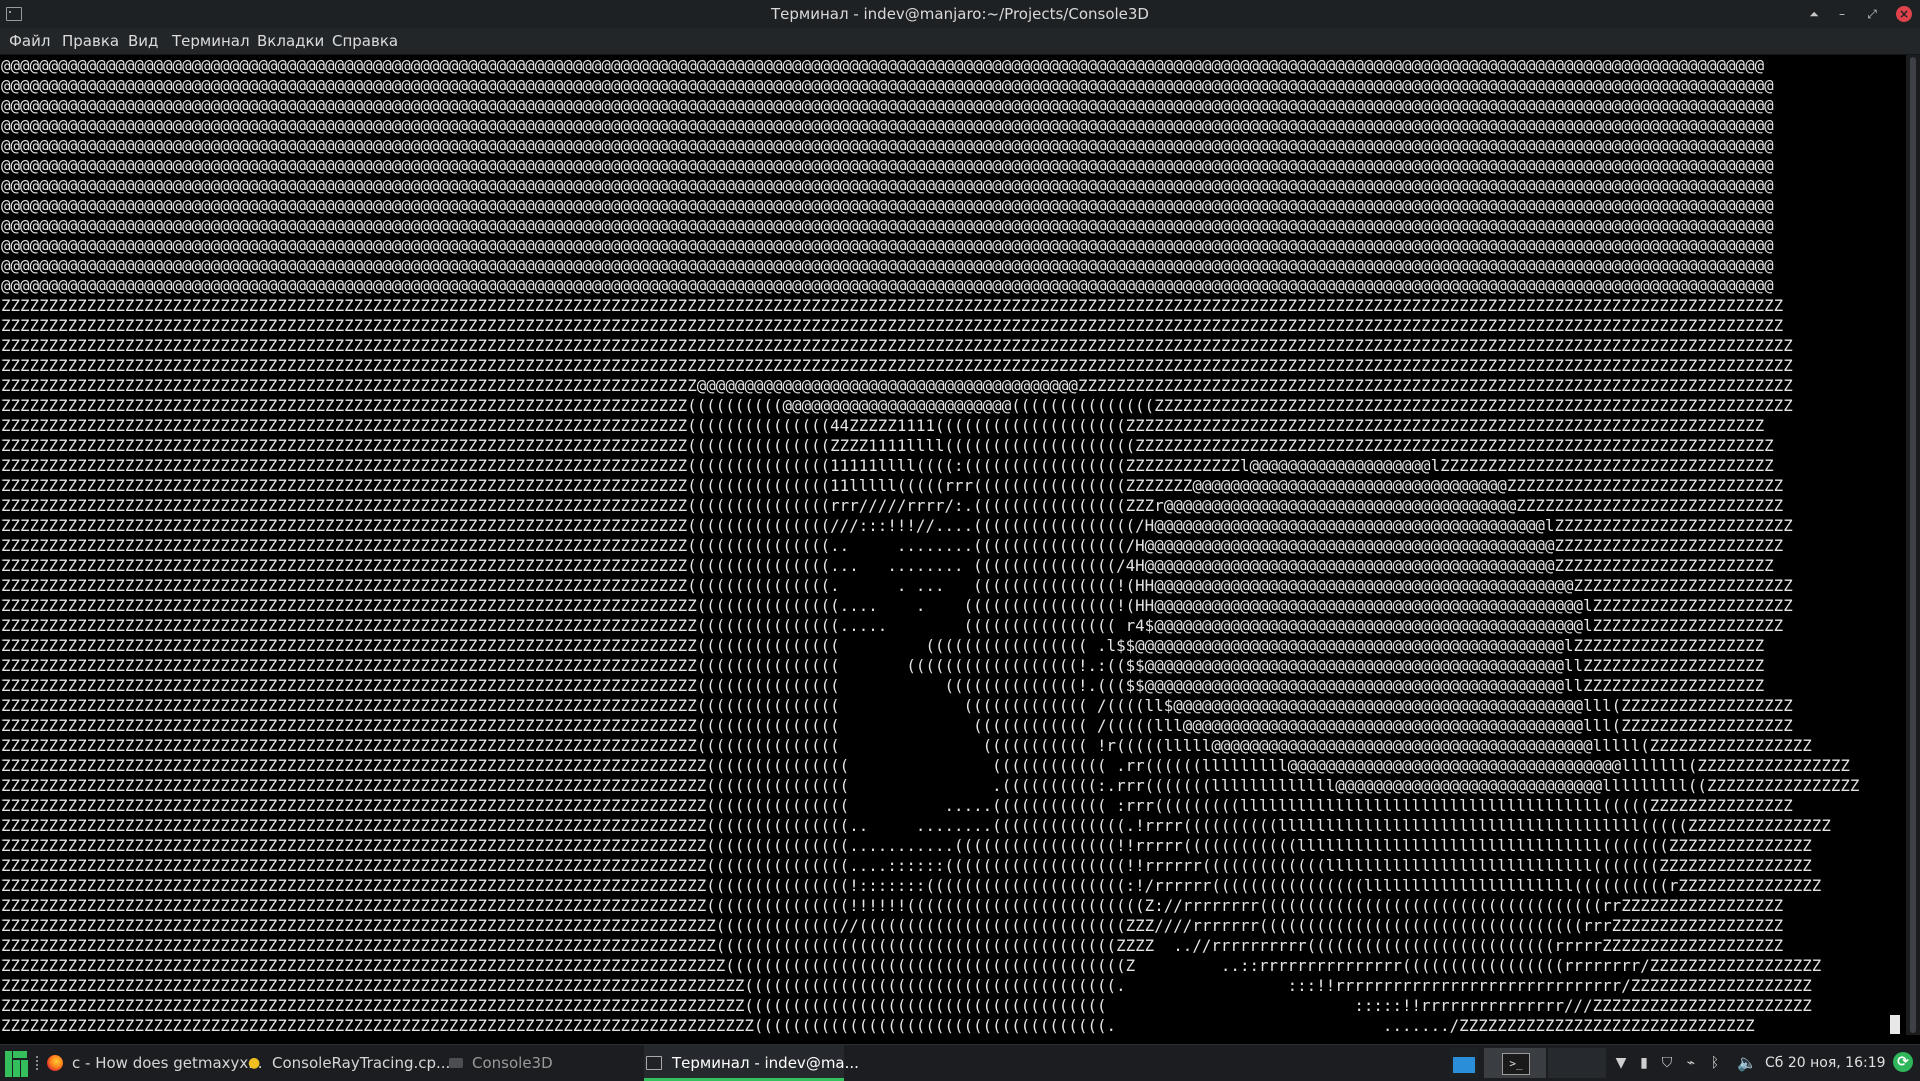 This screenshot has height=1081, width=1920. Describe the element at coordinates (29, 41) in the screenshot. I see `menu-file: Файл` at that location.